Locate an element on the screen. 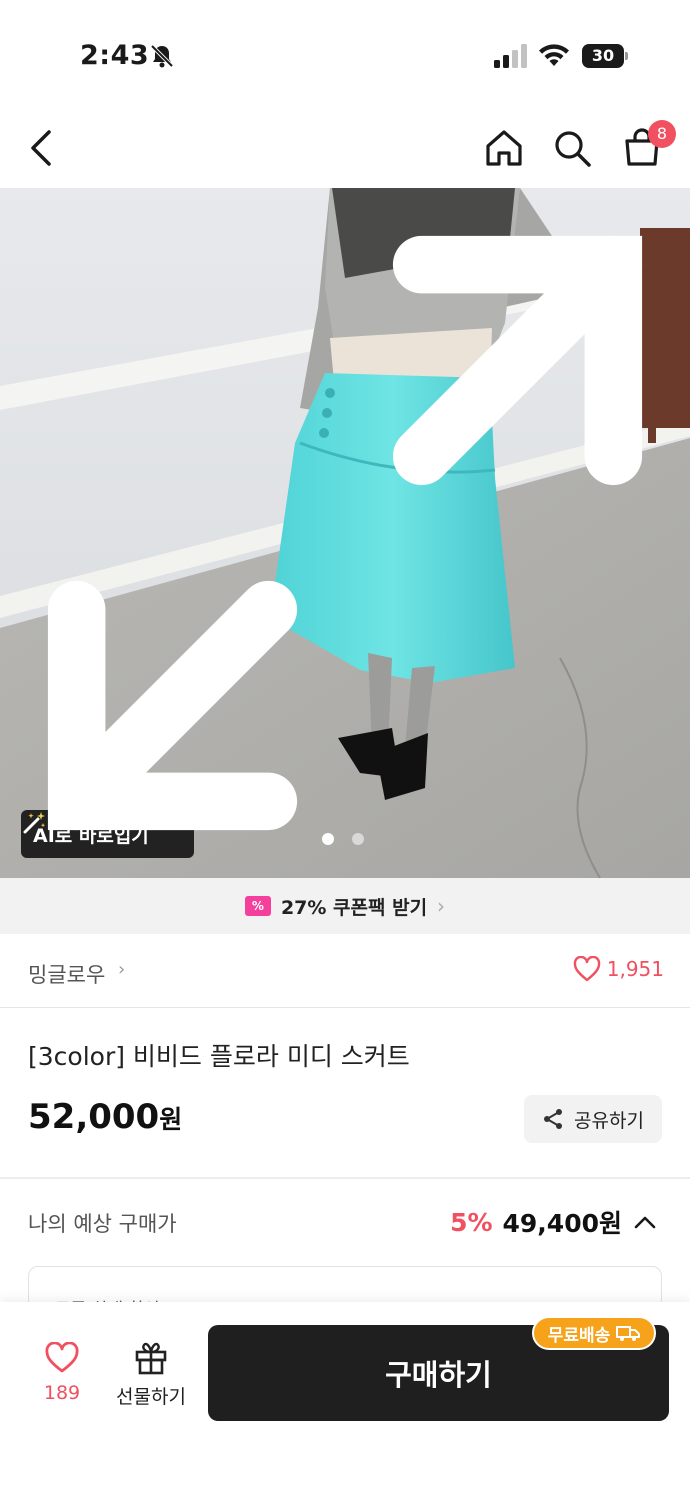 This screenshot has height=1500, width=690. wifi-icon is located at coordinates (554, 55).